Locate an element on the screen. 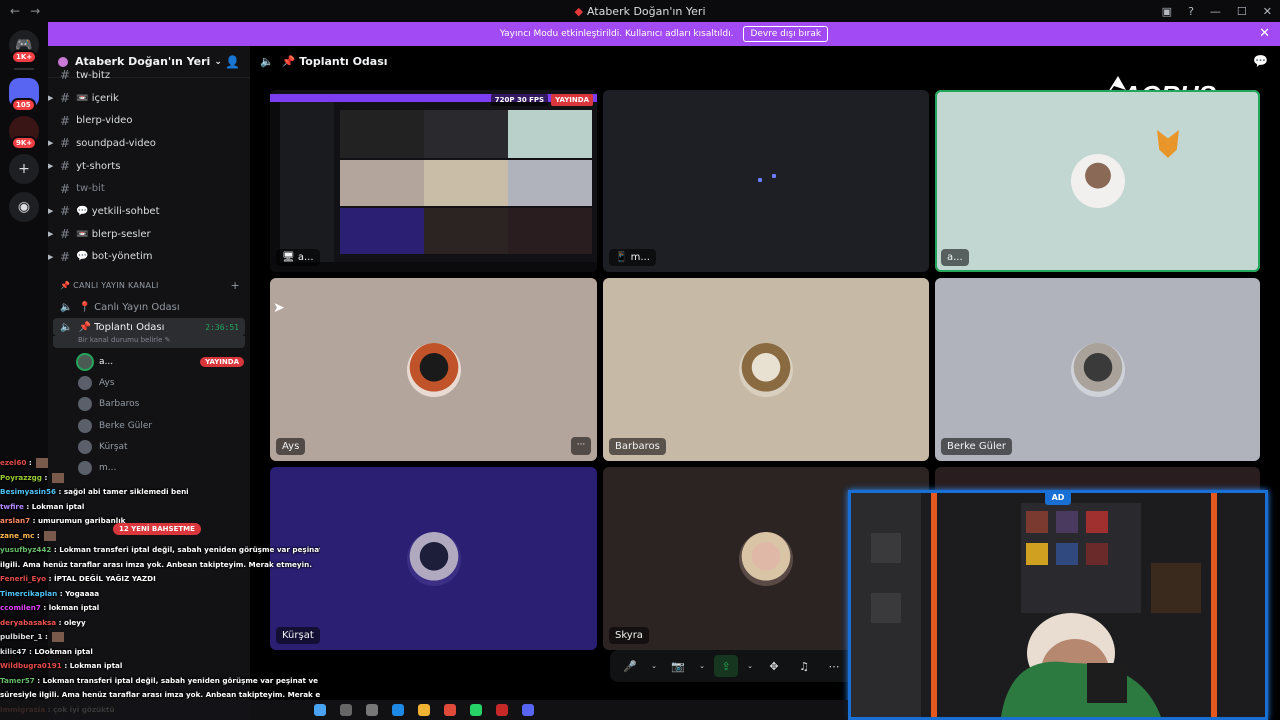 The height and width of the screenshot is (720, 1280). chat-message: Timercikaplan : Yogaaaa is located at coordinates (160, 594).